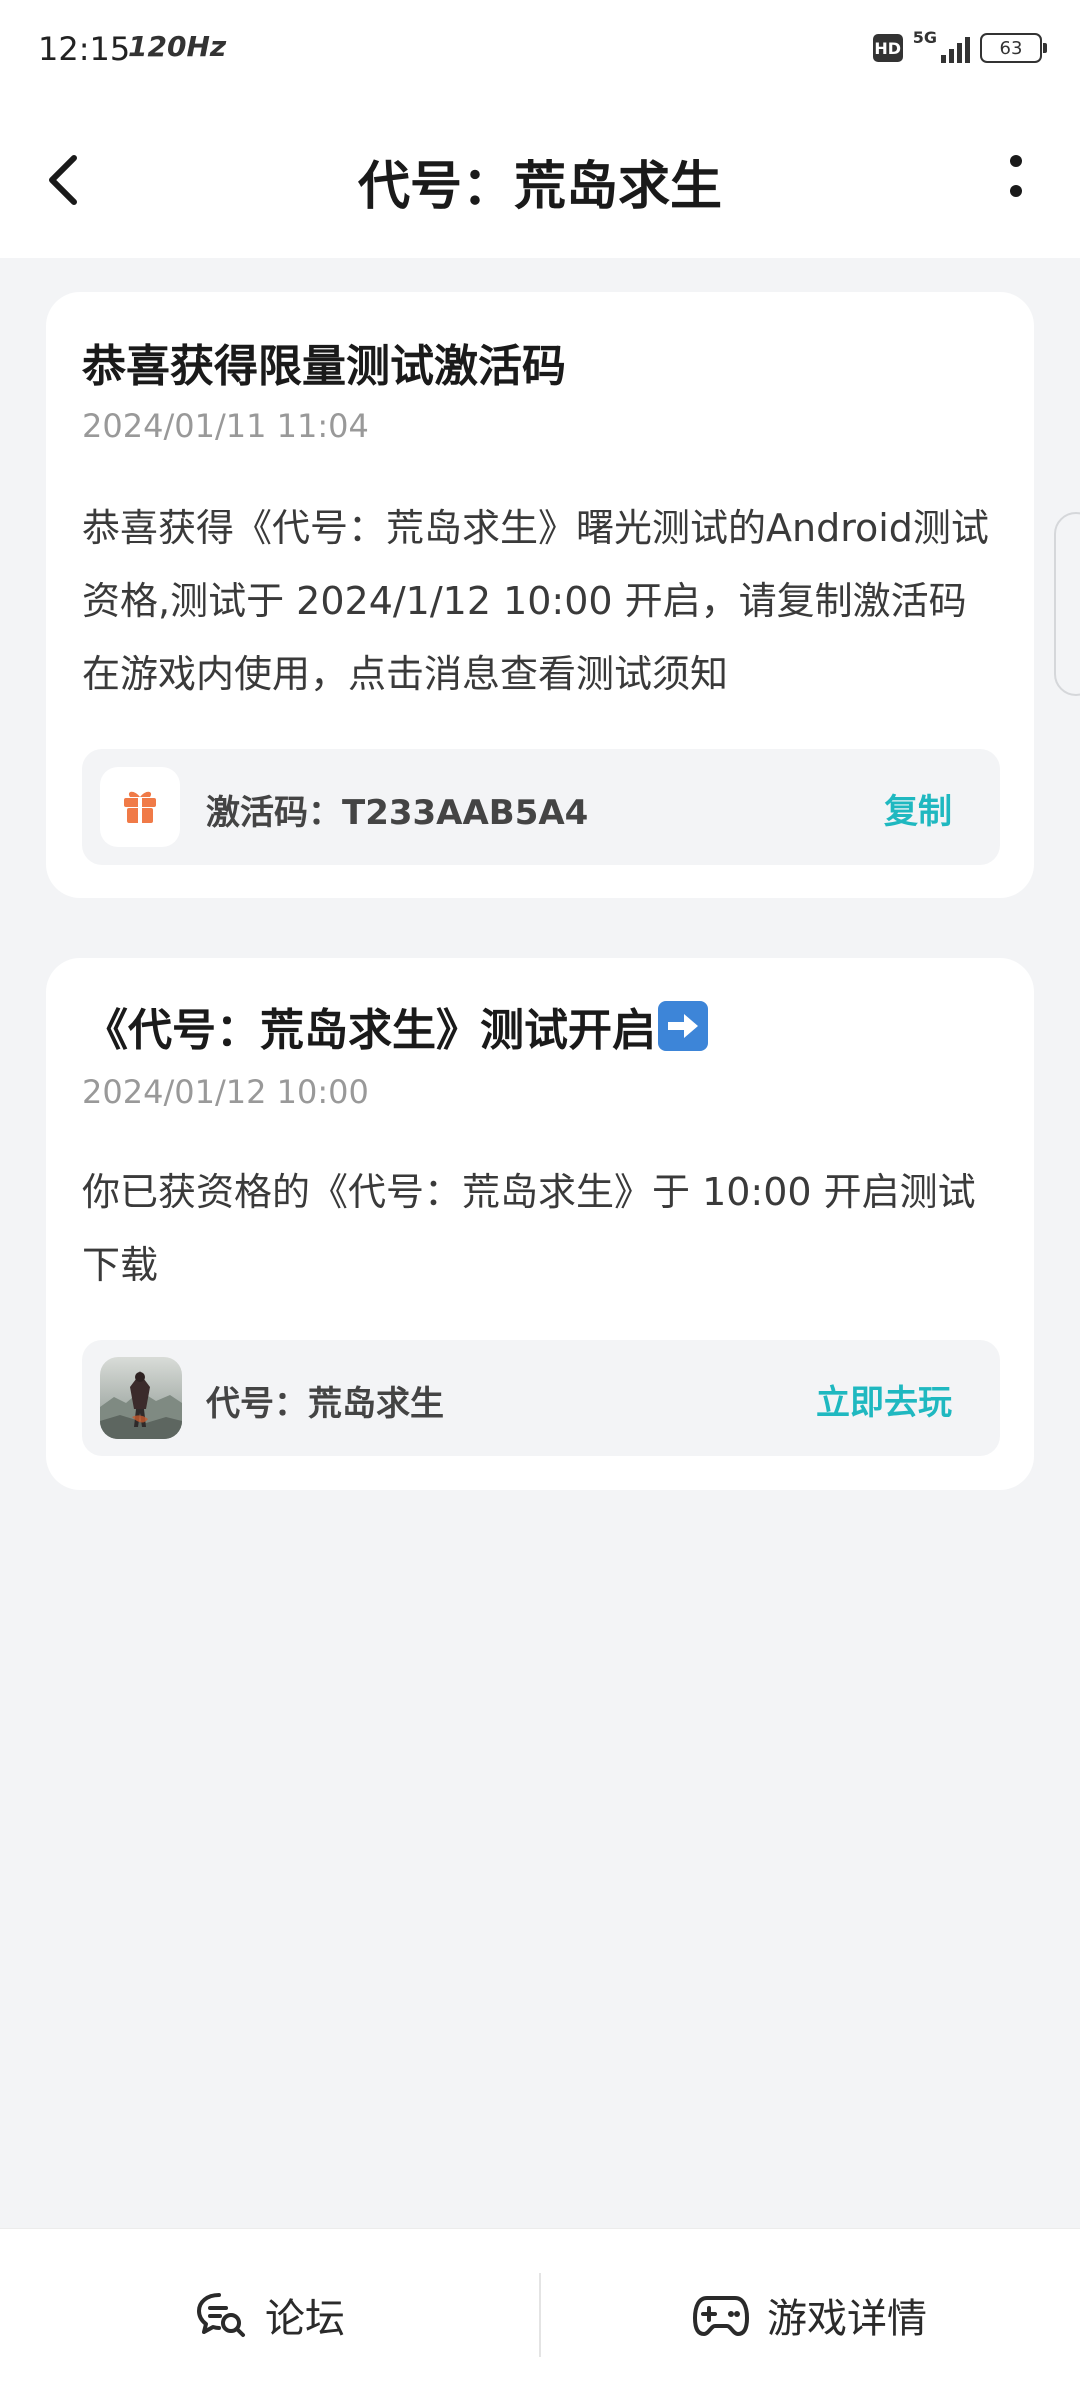 Image resolution: width=1080 pixels, height=2401 pixels. I want to click on signal-icon, so click(955, 48).